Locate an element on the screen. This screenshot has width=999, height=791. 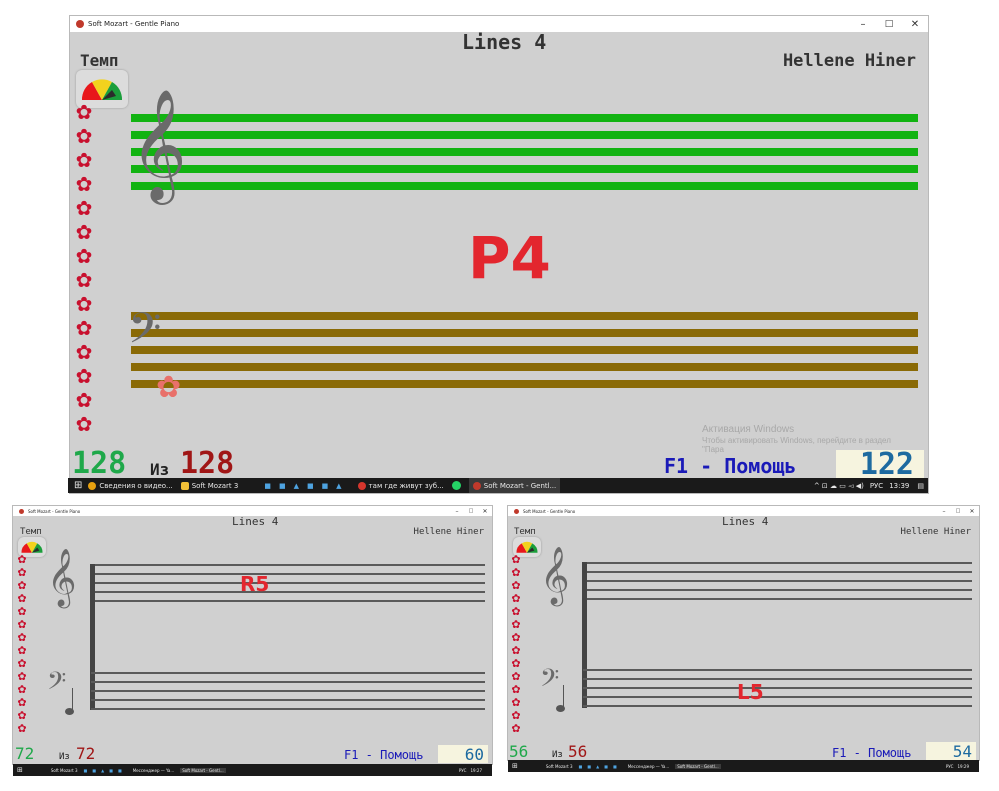
note-flower-icon: ✿ is located at coordinates (168, 387).